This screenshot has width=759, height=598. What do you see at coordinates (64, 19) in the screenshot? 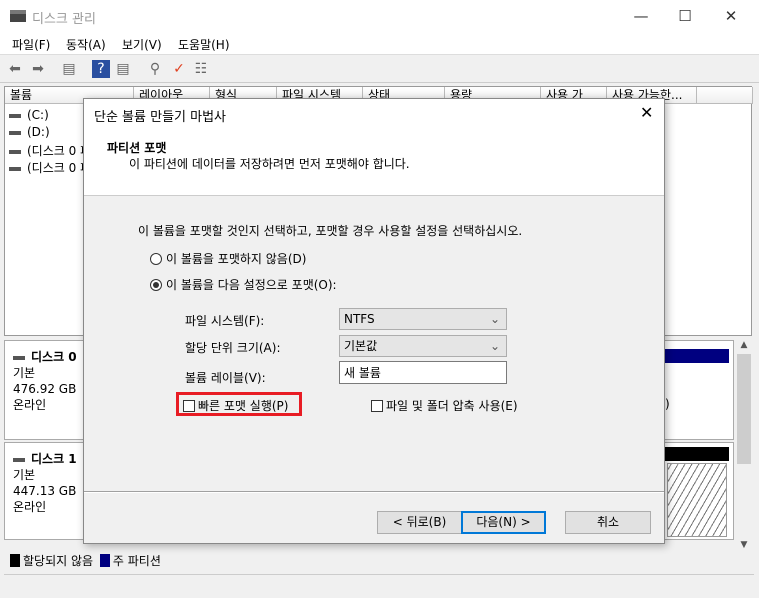
I see `window-title: 디스크 관리` at bounding box center [64, 19].